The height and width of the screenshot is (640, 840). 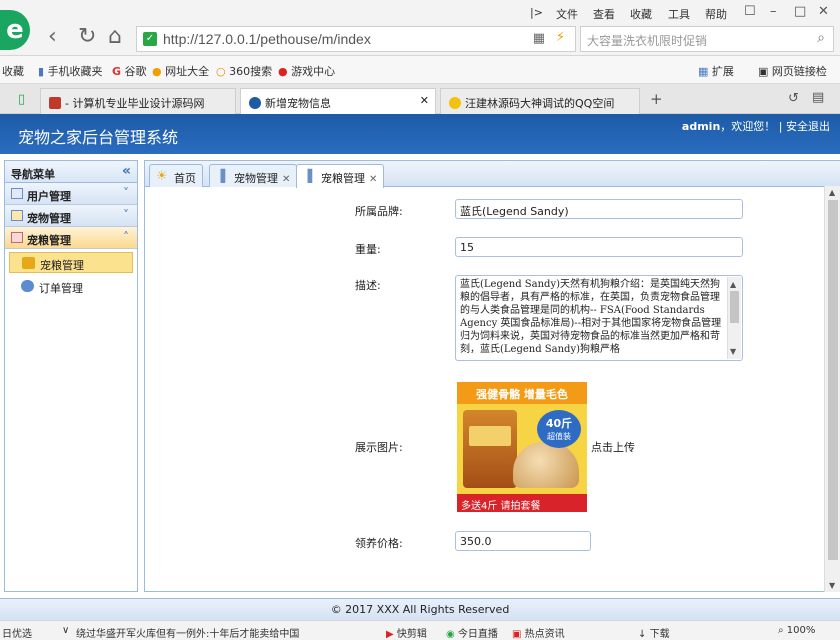 What do you see at coordinates (833, 380) in the screenshot?
I see `page-scroll-thumb` at bounding box center [833, 380].